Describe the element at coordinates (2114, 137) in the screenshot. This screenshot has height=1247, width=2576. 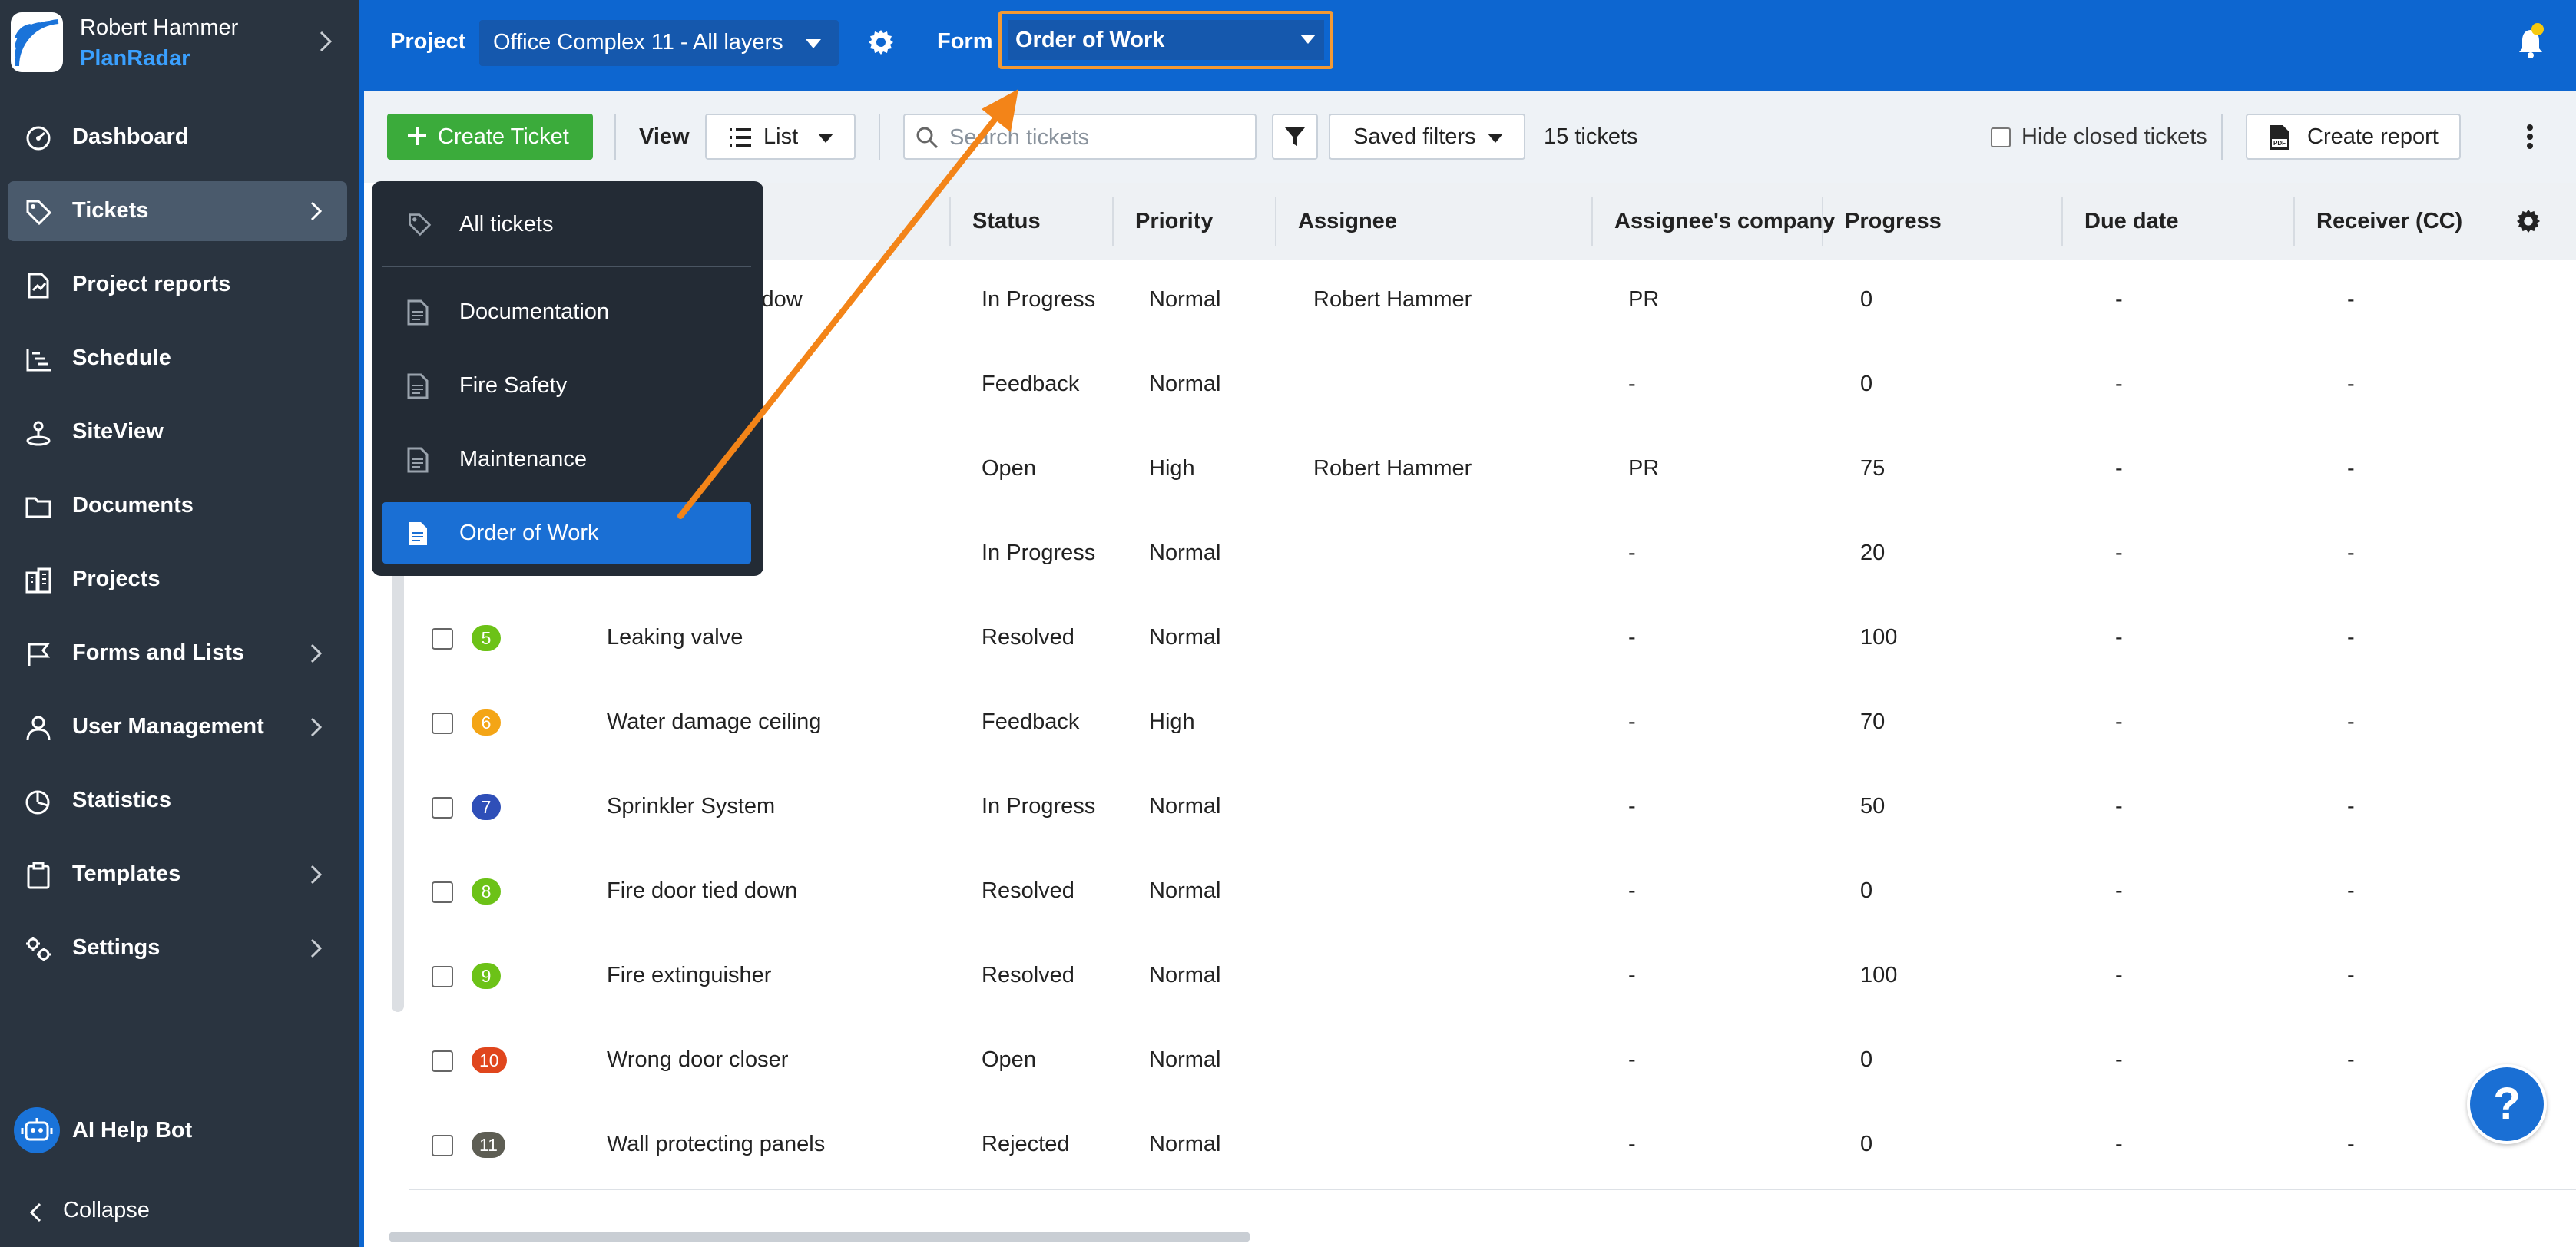
I see `hide-closed-label: Hide closed tickets` at that location.